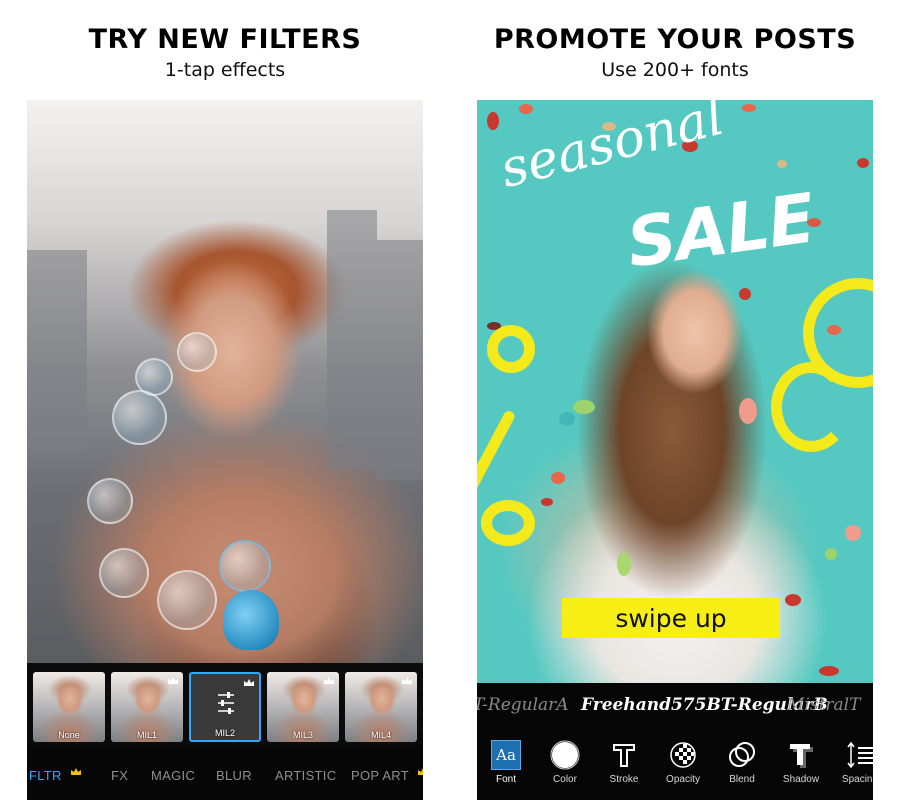 This screenshot has height=800, width=900. I want to click on filter-thumbnail-strip: None MIL1 MIL2 MIL3 MIL4, so click(225, 704).